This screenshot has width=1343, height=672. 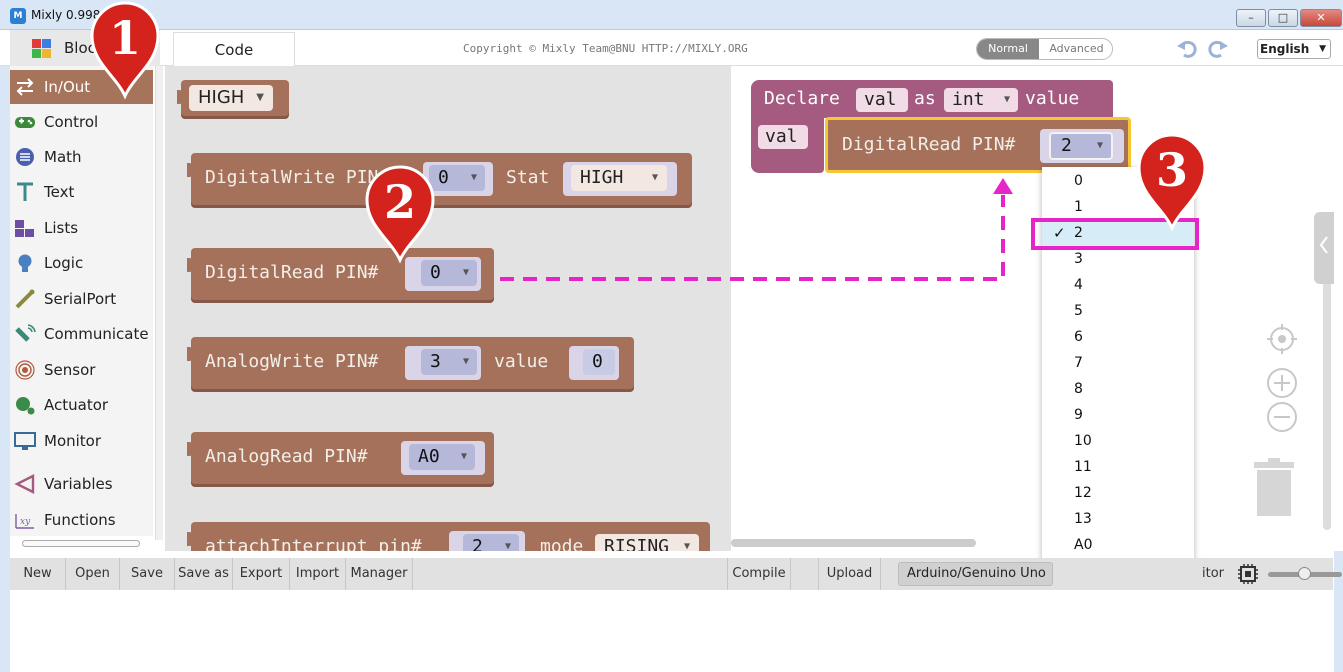 I want to click on category-label: Communicate, so click(x=96, y=334).